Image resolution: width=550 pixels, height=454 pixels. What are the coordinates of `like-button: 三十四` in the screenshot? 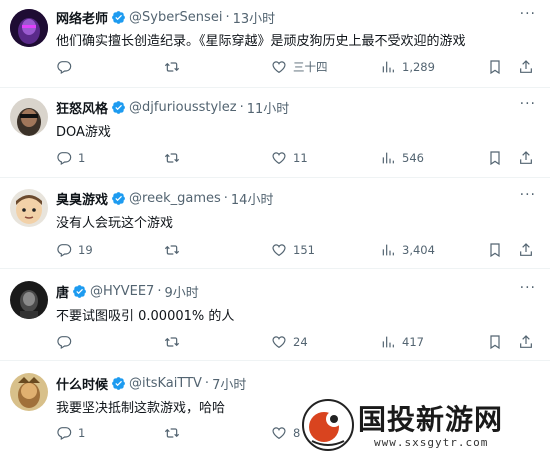 It's located at (299, 67).